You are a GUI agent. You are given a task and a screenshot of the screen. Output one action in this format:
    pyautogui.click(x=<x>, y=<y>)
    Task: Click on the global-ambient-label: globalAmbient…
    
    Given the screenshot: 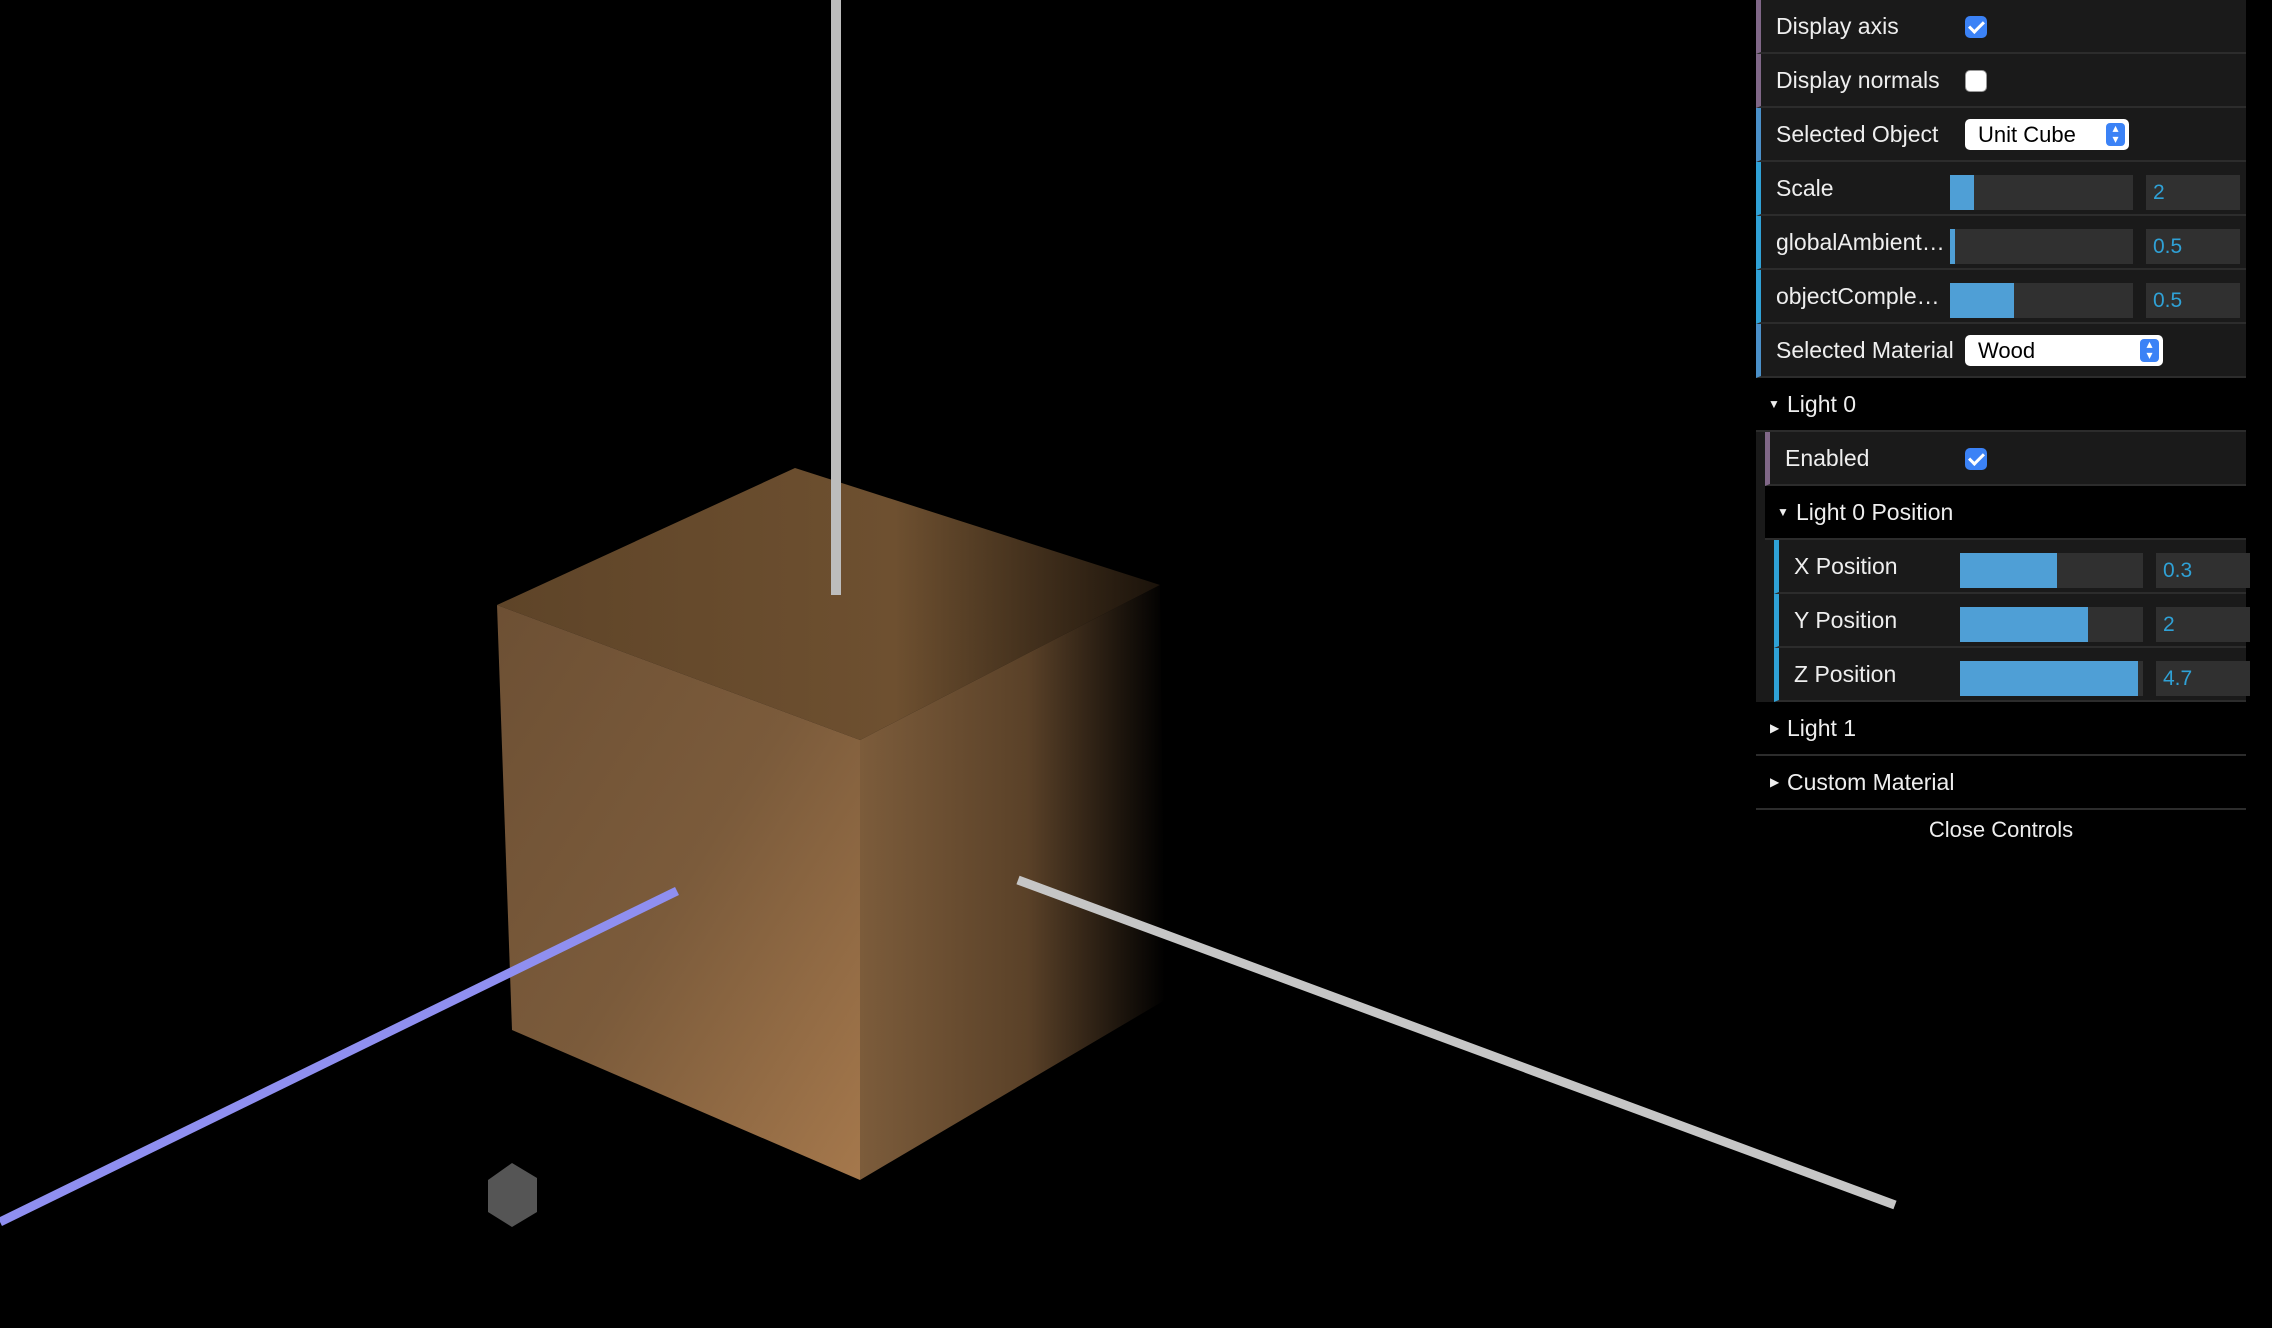 What is the action you would take?
    pyautogui.click(x=1860, y=242)
    